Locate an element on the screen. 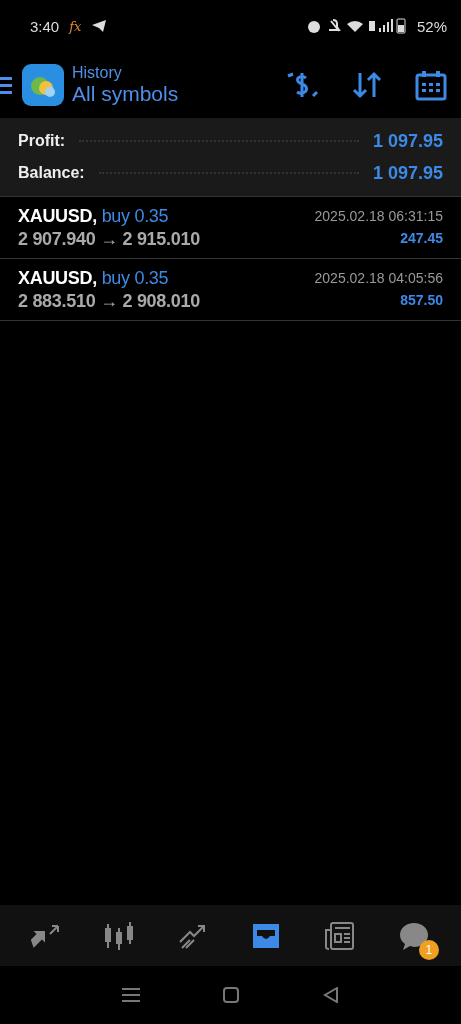 The height and width of the screenshot is (1024, 461). status-time: 3:40 is located at coordinates (45, 26).